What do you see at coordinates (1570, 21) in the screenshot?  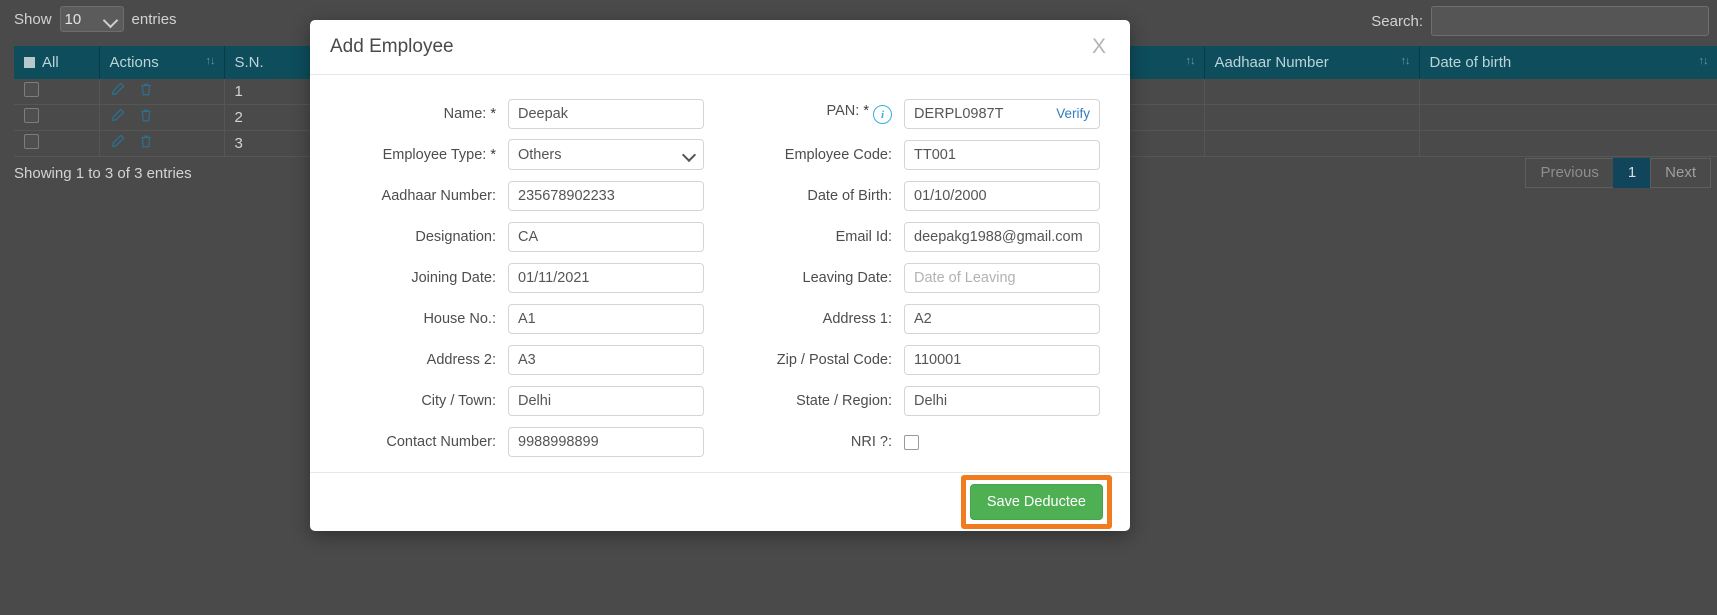 I see `search-input` at bounding box center [1570, 21].